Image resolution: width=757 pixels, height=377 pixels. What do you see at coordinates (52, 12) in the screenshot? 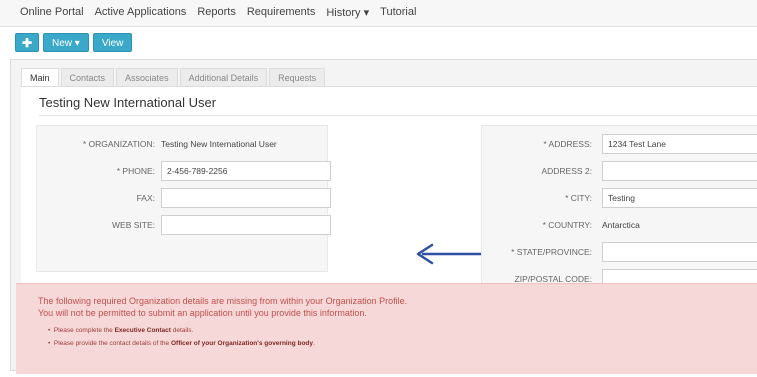
I see `menu-online-portal: Online Portal` at bounding box center [52, 12].